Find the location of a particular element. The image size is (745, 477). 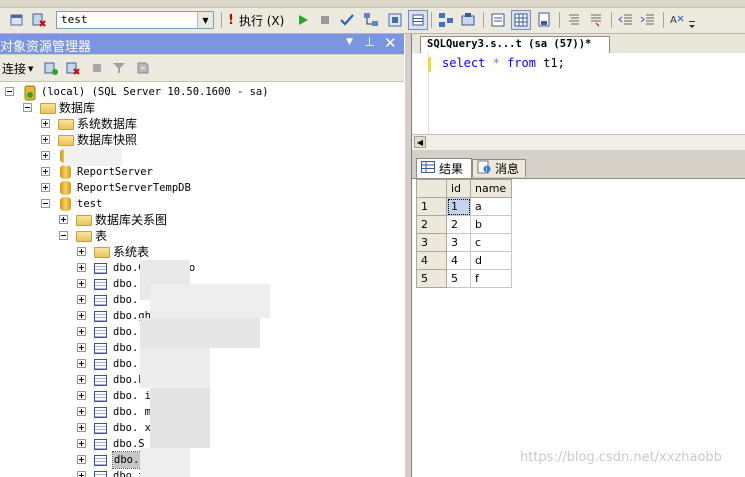

query-editor: select * from t1; is located at coordinates (578, 93).